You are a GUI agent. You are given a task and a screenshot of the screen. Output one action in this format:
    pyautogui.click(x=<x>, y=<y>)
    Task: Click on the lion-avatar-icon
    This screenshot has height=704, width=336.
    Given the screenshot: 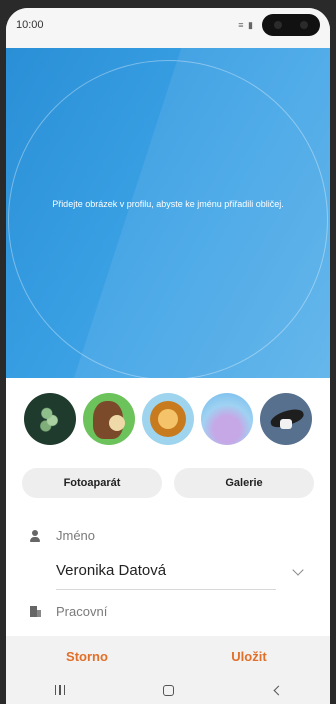 What is the action you would take?
    pyautogui.click(x=167, y=419)
    